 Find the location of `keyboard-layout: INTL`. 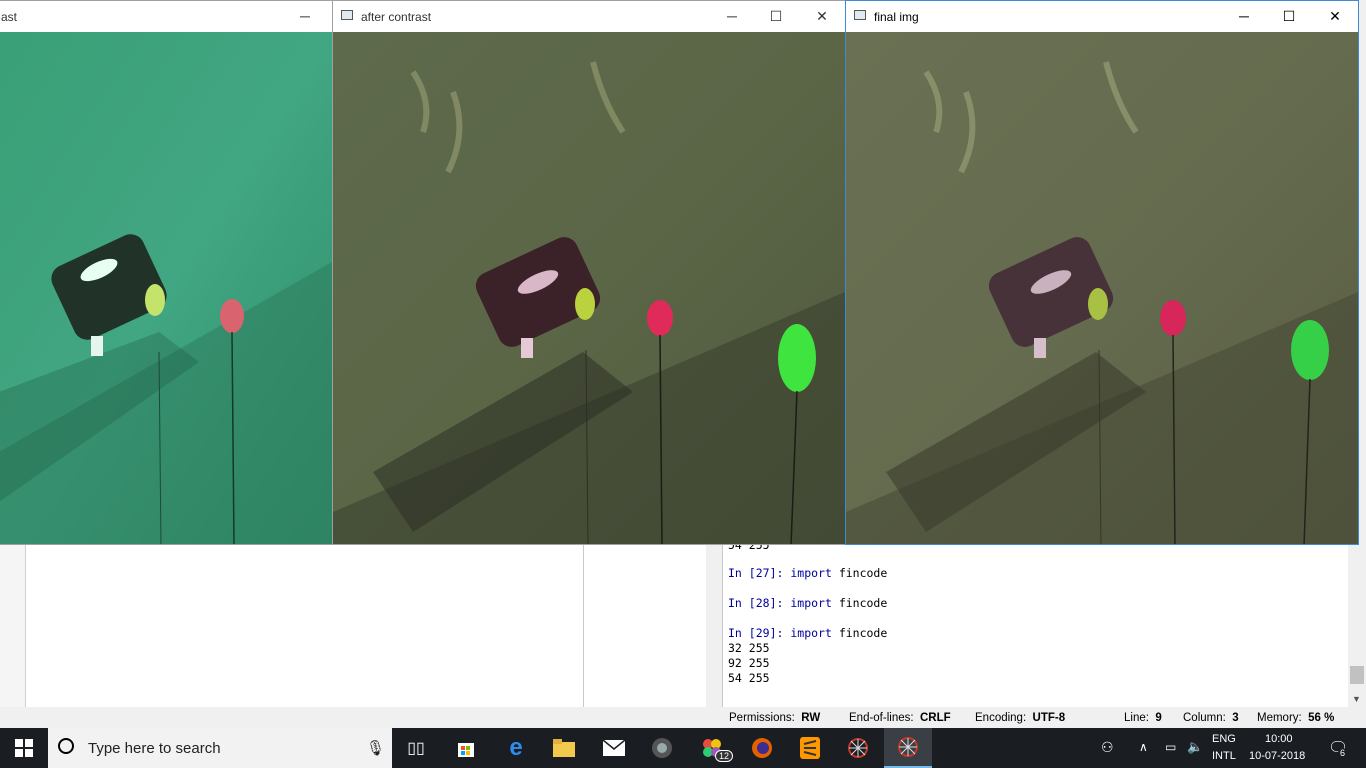

keyboard-layout: INTL is located at coordinates (1224, 756).